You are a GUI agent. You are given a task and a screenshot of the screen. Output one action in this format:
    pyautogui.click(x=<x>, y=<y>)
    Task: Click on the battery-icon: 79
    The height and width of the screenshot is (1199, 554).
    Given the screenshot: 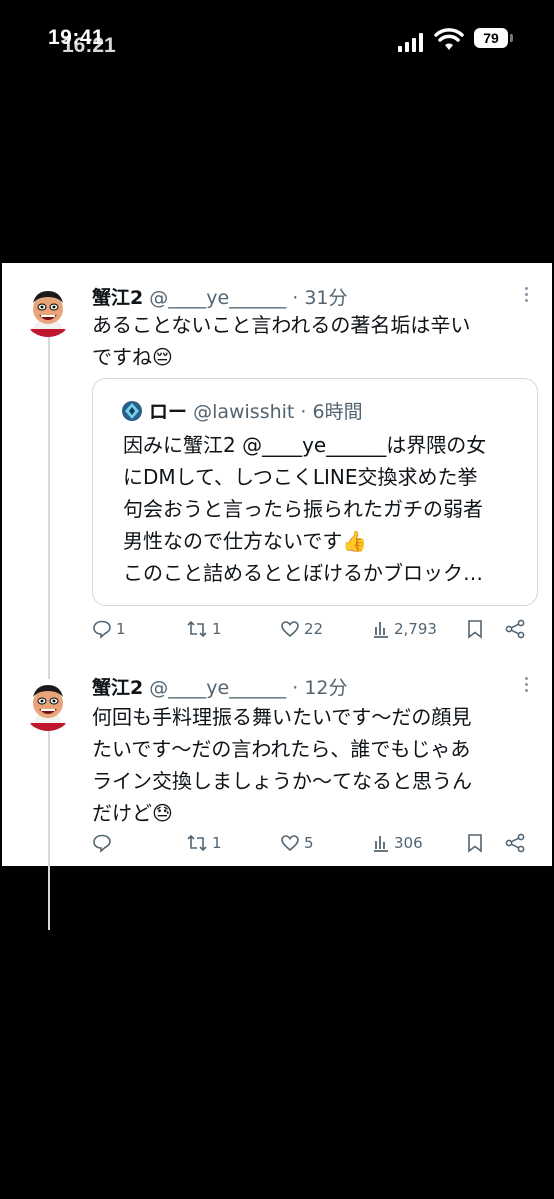 What is the action you would take?
    pyautogui.click(x=494, y=39)
    